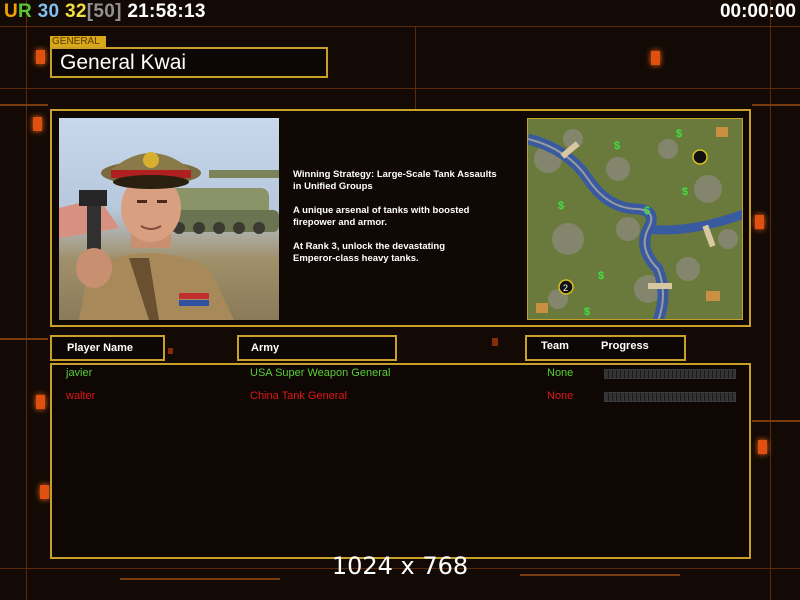  What do you see at coordinates (635, 219) in the screenshot?
I see `map-preview: $ $ $ $ $ $ $ 1 2` at bounding box center [635, 219].